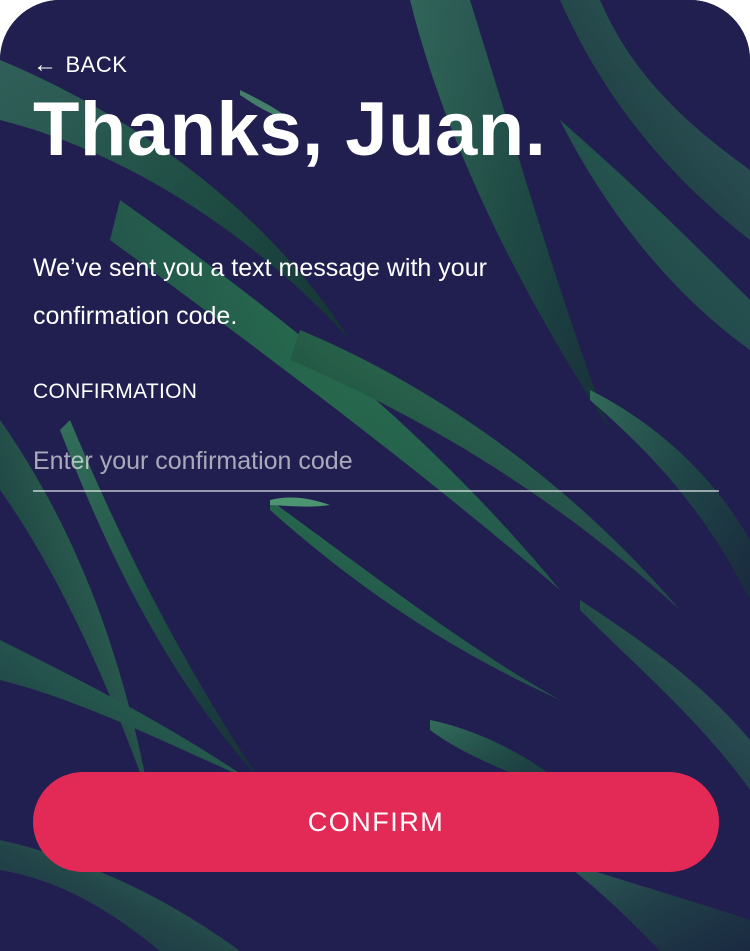  Describe the element at coordinates (115, 391) in the screenshot. I see `confirmation-label: CONFIRMATION` at that location.